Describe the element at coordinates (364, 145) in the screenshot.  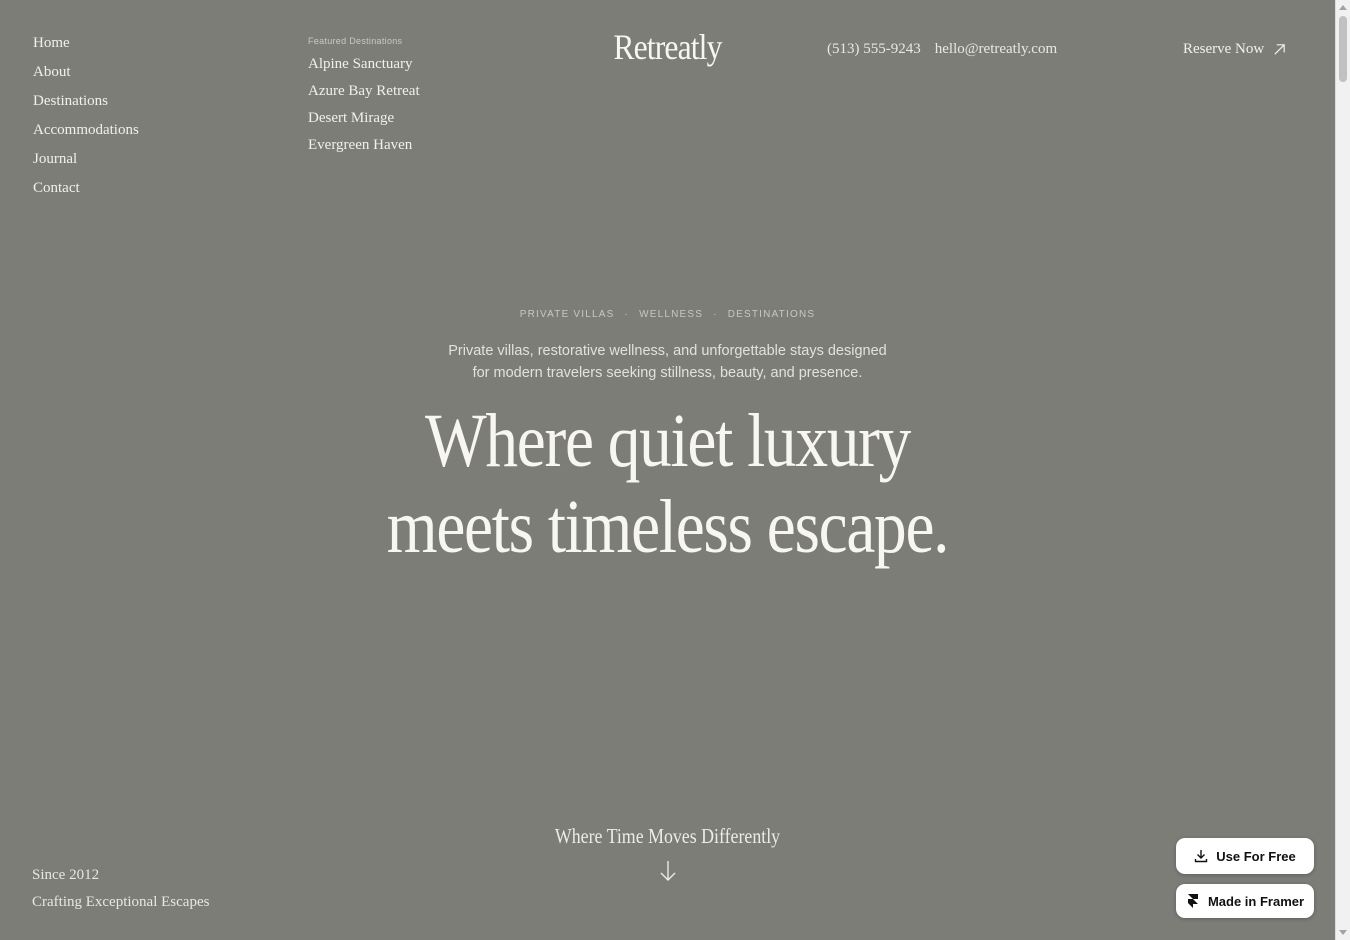
I see `featured-item-evergreen: Evergreen Haven` at that location.